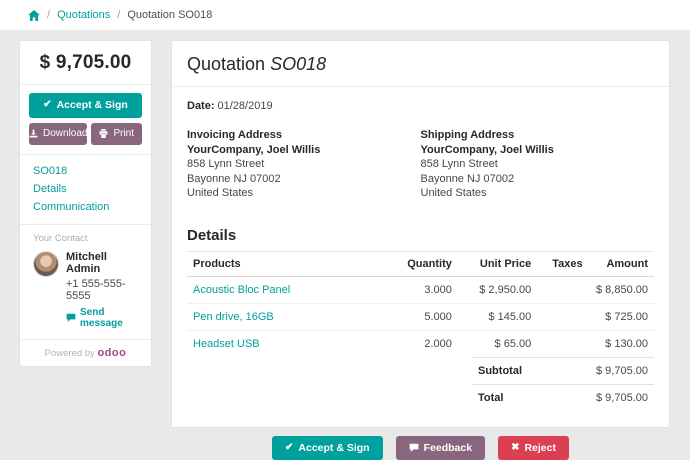 The width and height of the screenshot is (690, 460). What do you see at coordinates (621, 316) in the screenshot?
I see `amount-cell: $ 725.00` at bounding box center [621, 316].